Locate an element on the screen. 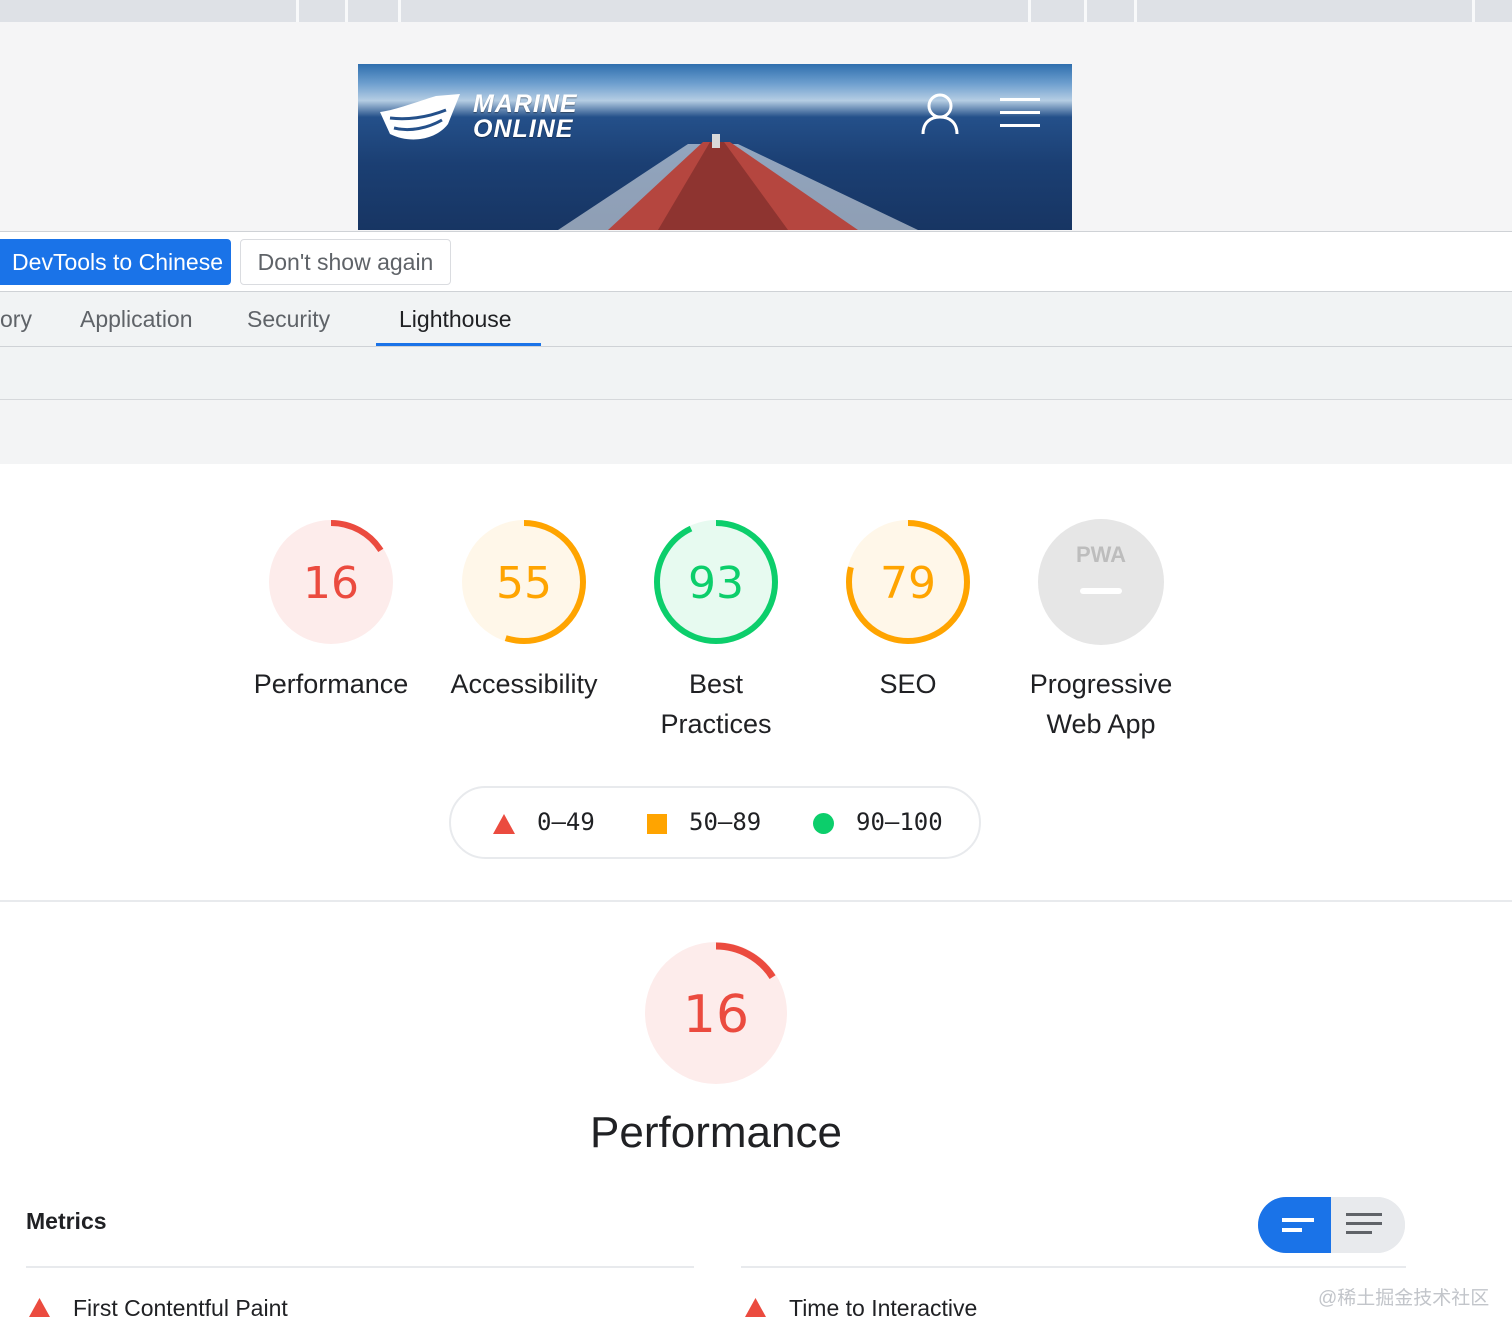 Image resolution: width=1512 pixels, height=1340 pixels. gauge-score: 16 is located at coordinates (331, 583).